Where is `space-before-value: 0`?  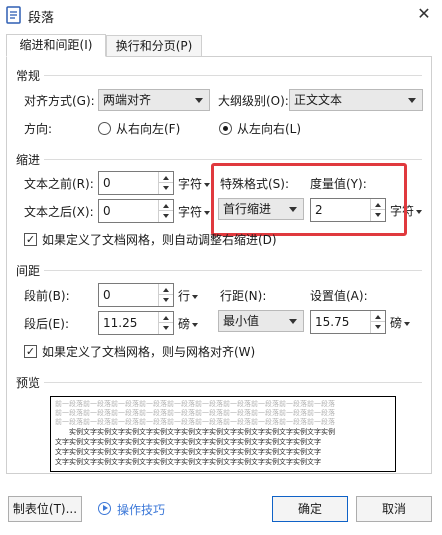
space-before-value: 0 is located at coordinates (107, 295).